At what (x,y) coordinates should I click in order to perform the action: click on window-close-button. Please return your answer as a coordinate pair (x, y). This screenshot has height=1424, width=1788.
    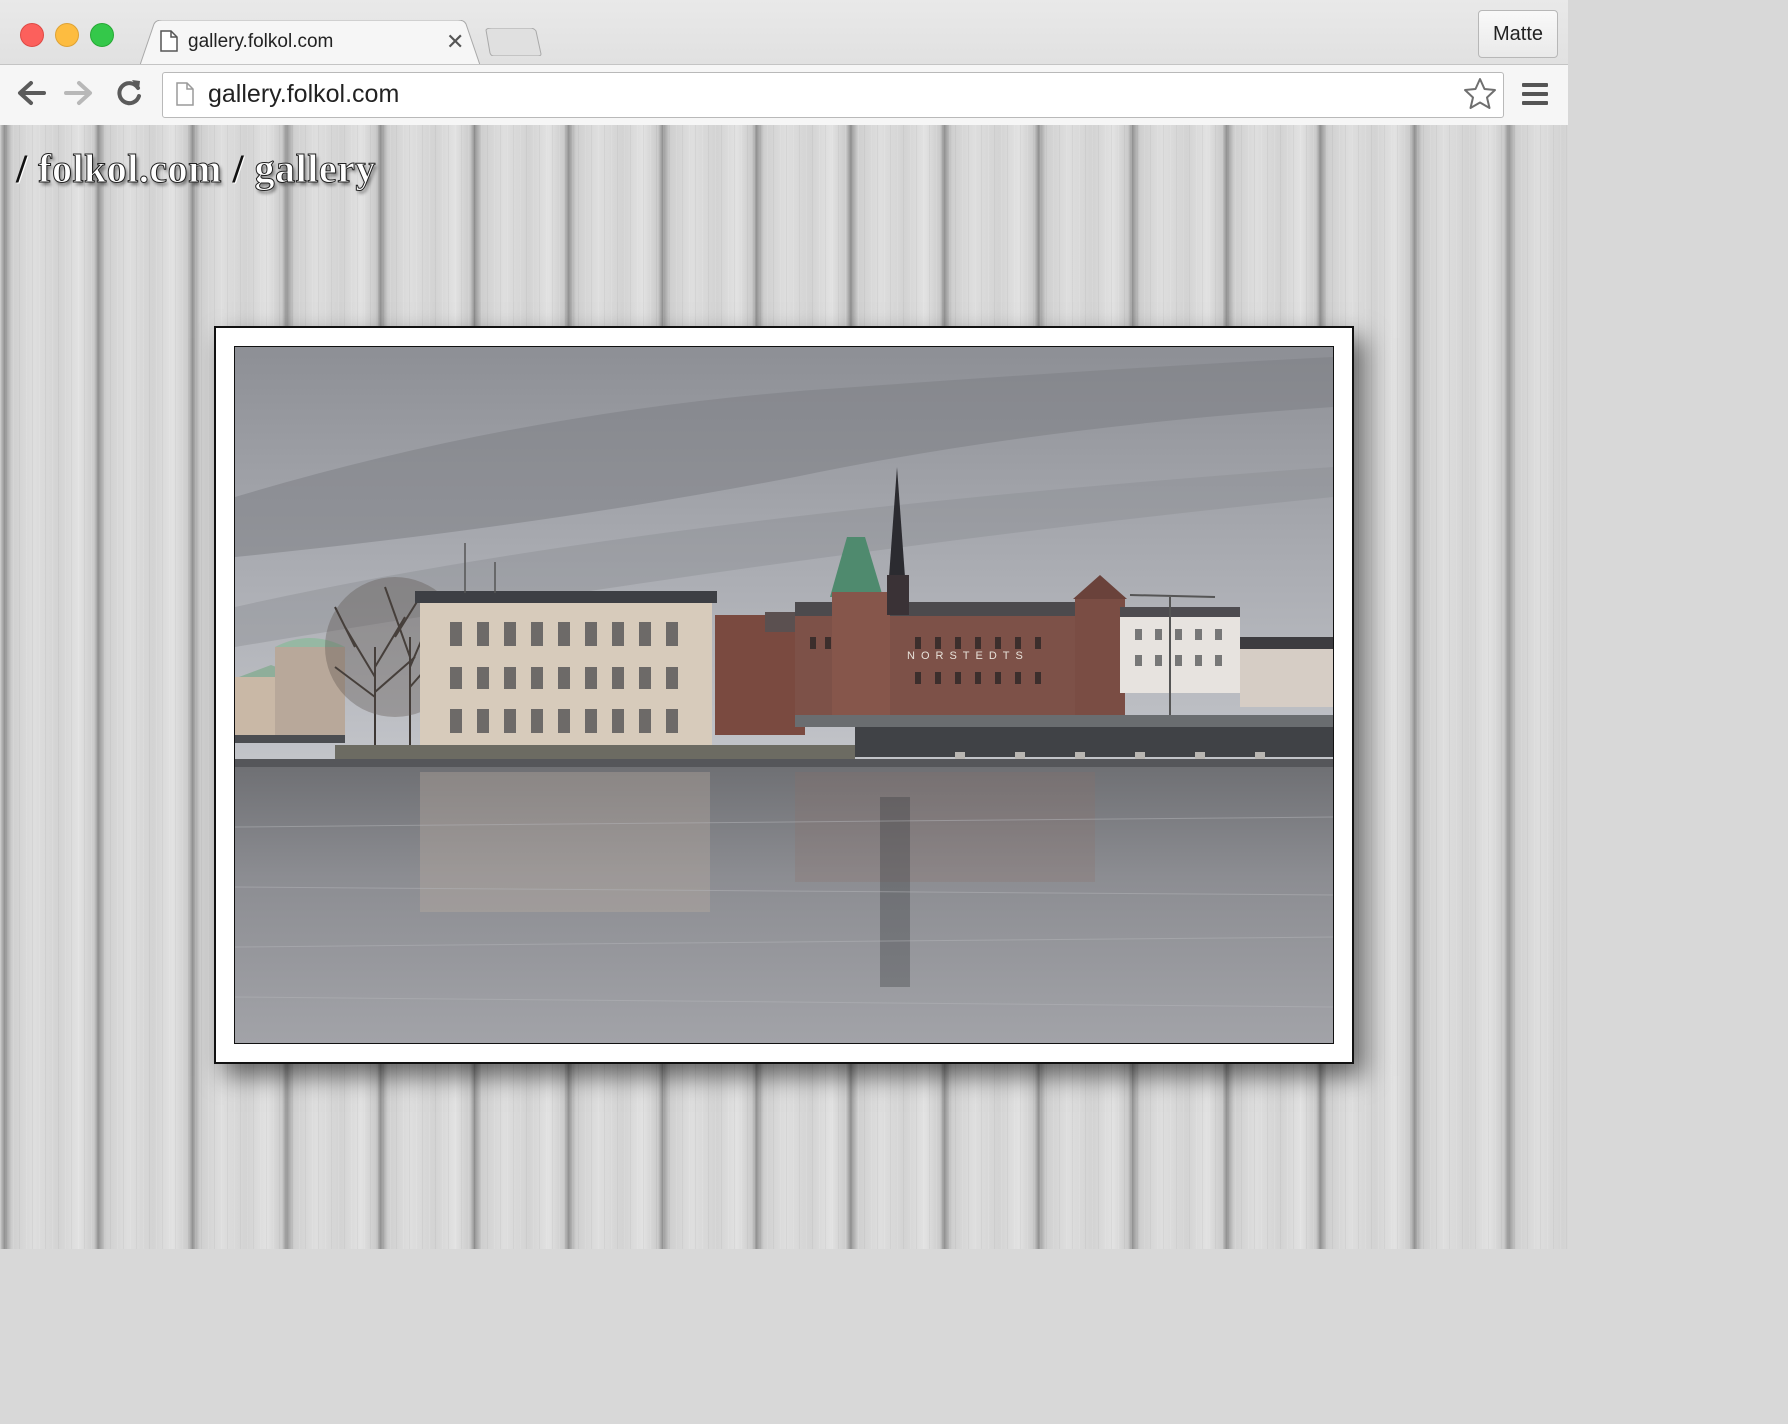
    Looking at the image, I should click on (32, 35).